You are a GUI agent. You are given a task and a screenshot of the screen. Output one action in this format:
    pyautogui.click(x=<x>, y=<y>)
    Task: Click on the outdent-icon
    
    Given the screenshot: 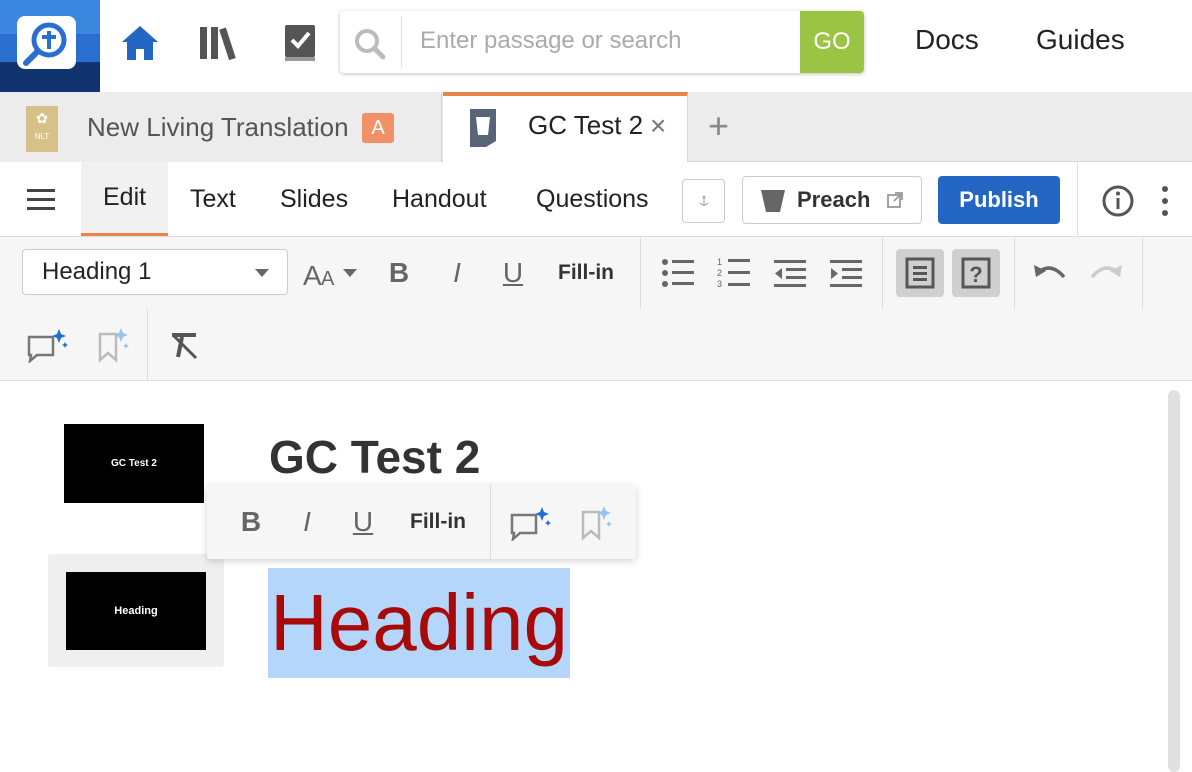 What is the action you would take?
    pyautogui.click(x=790, y=273)
    